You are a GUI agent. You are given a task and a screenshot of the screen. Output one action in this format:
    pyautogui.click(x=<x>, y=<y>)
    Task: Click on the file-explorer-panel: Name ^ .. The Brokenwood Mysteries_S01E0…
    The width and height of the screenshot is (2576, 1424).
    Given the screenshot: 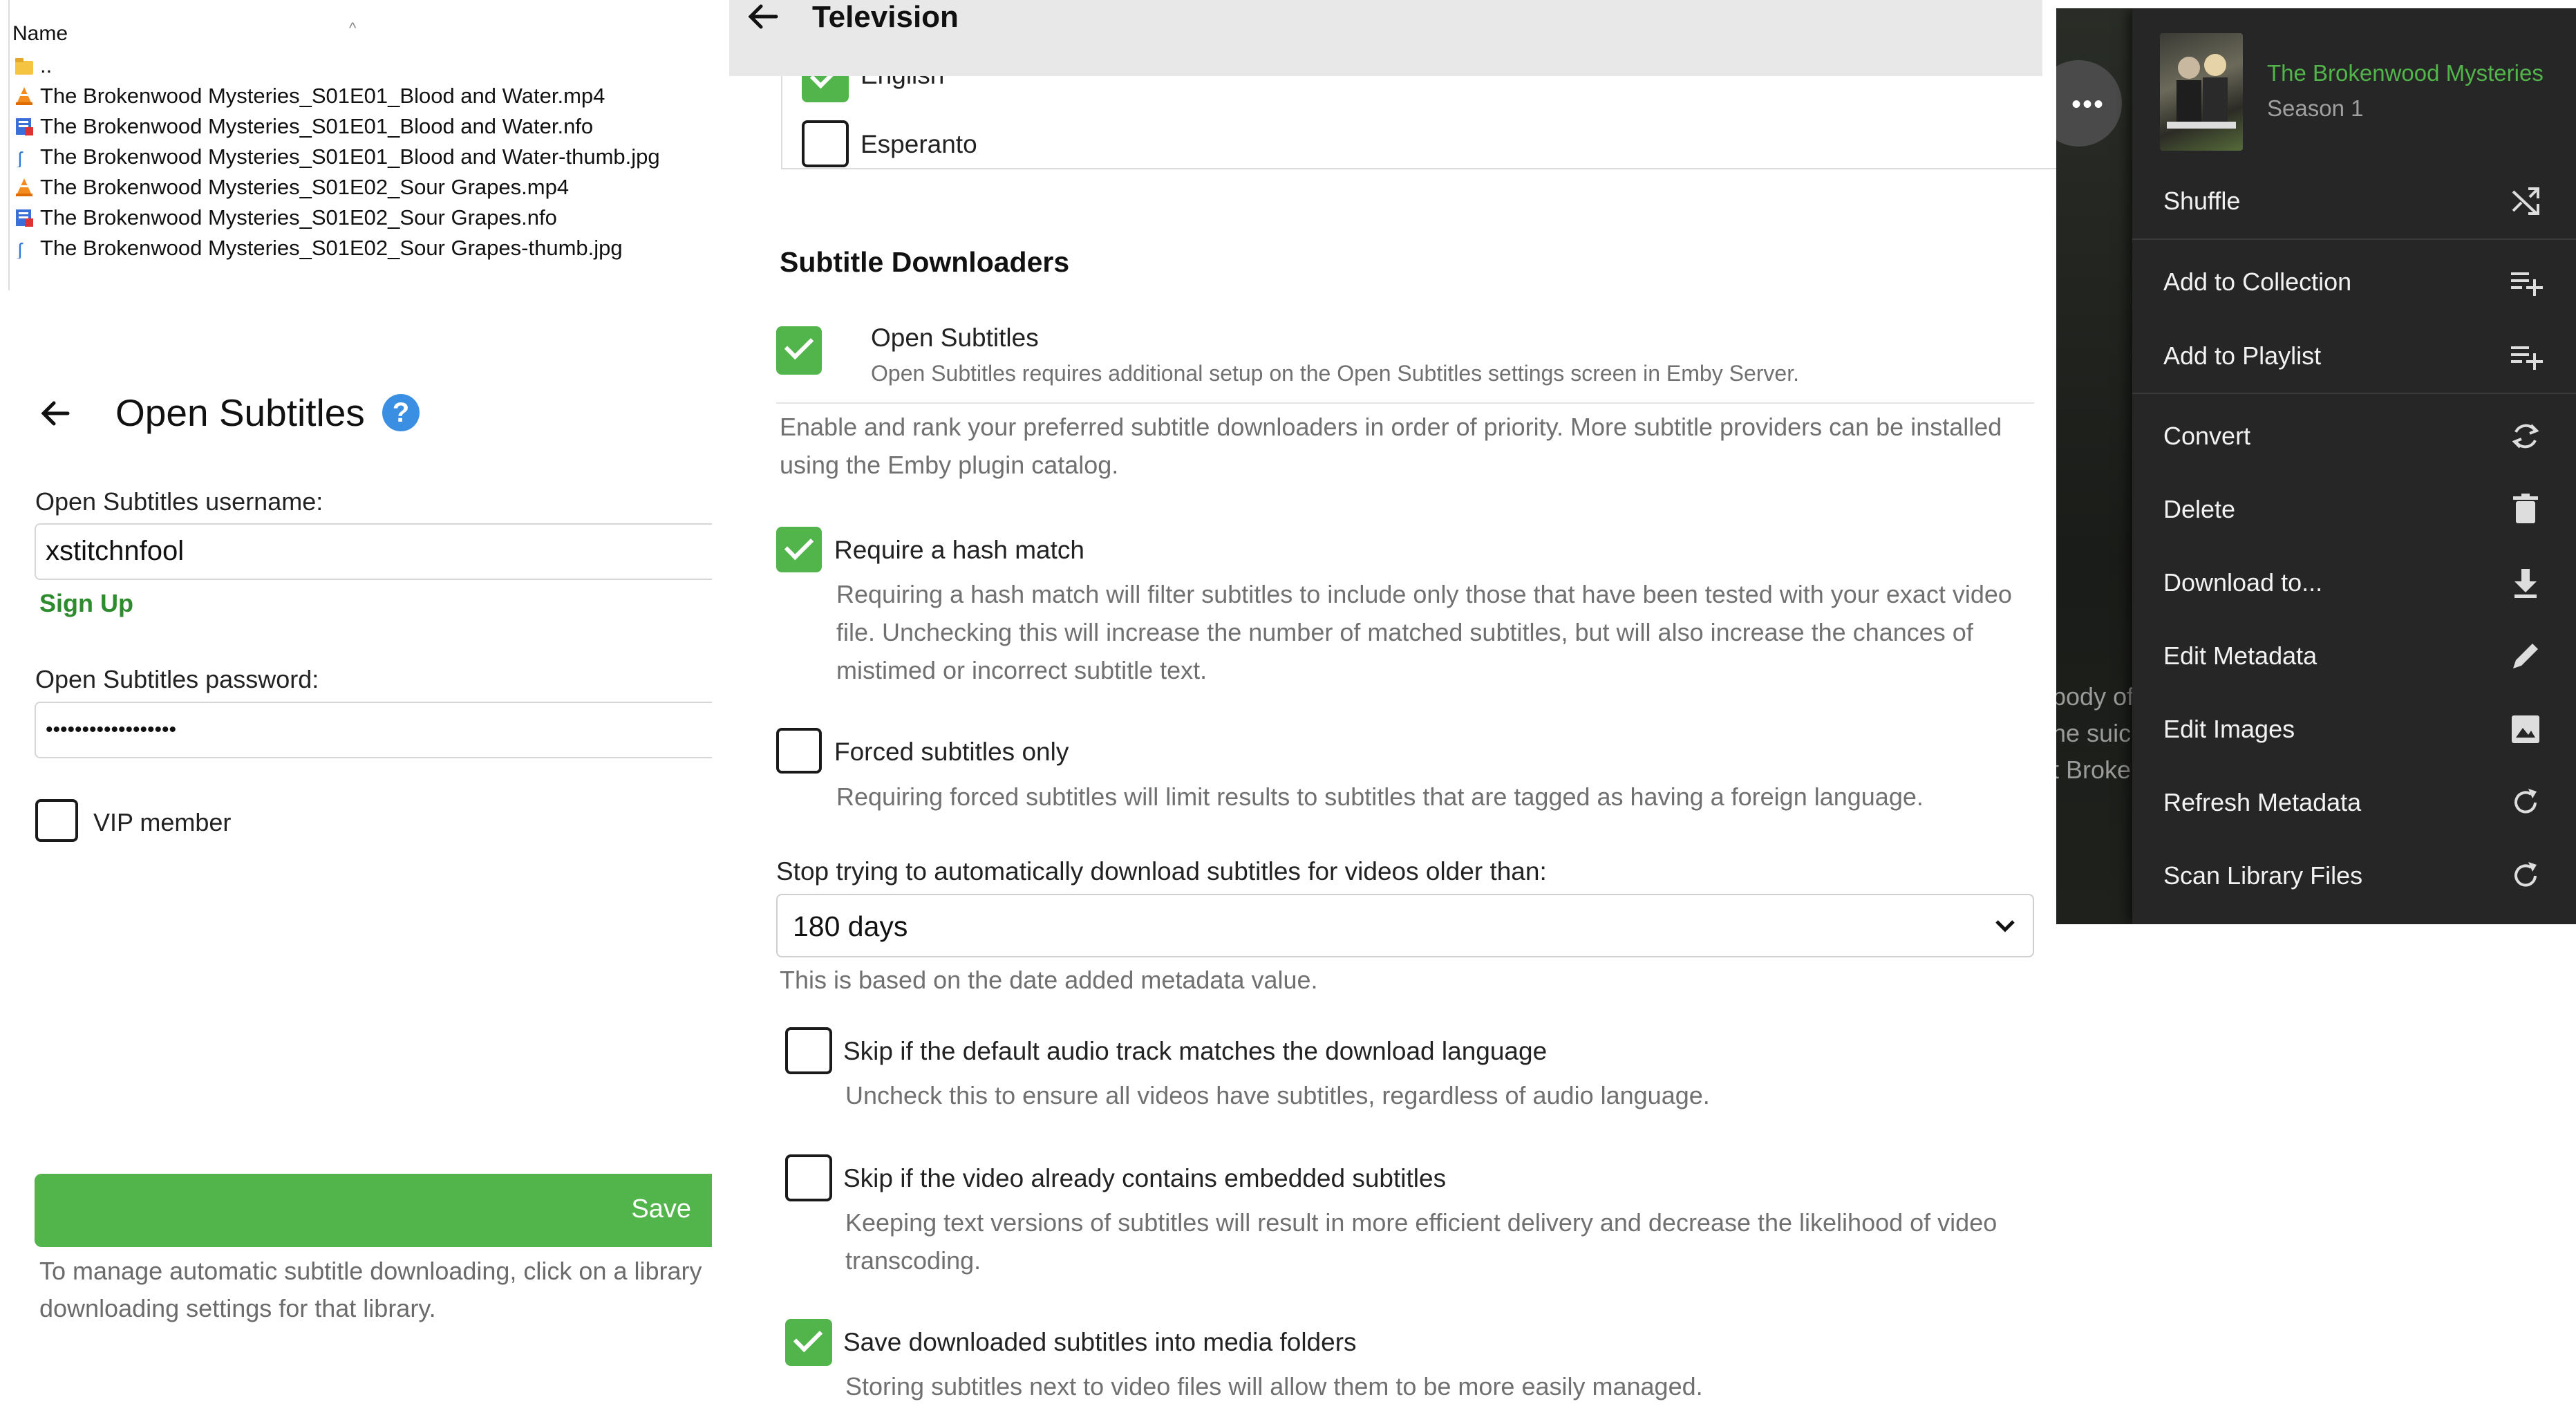 What is the action you would take?
    pyautogui.click(x=359, y=145)
    